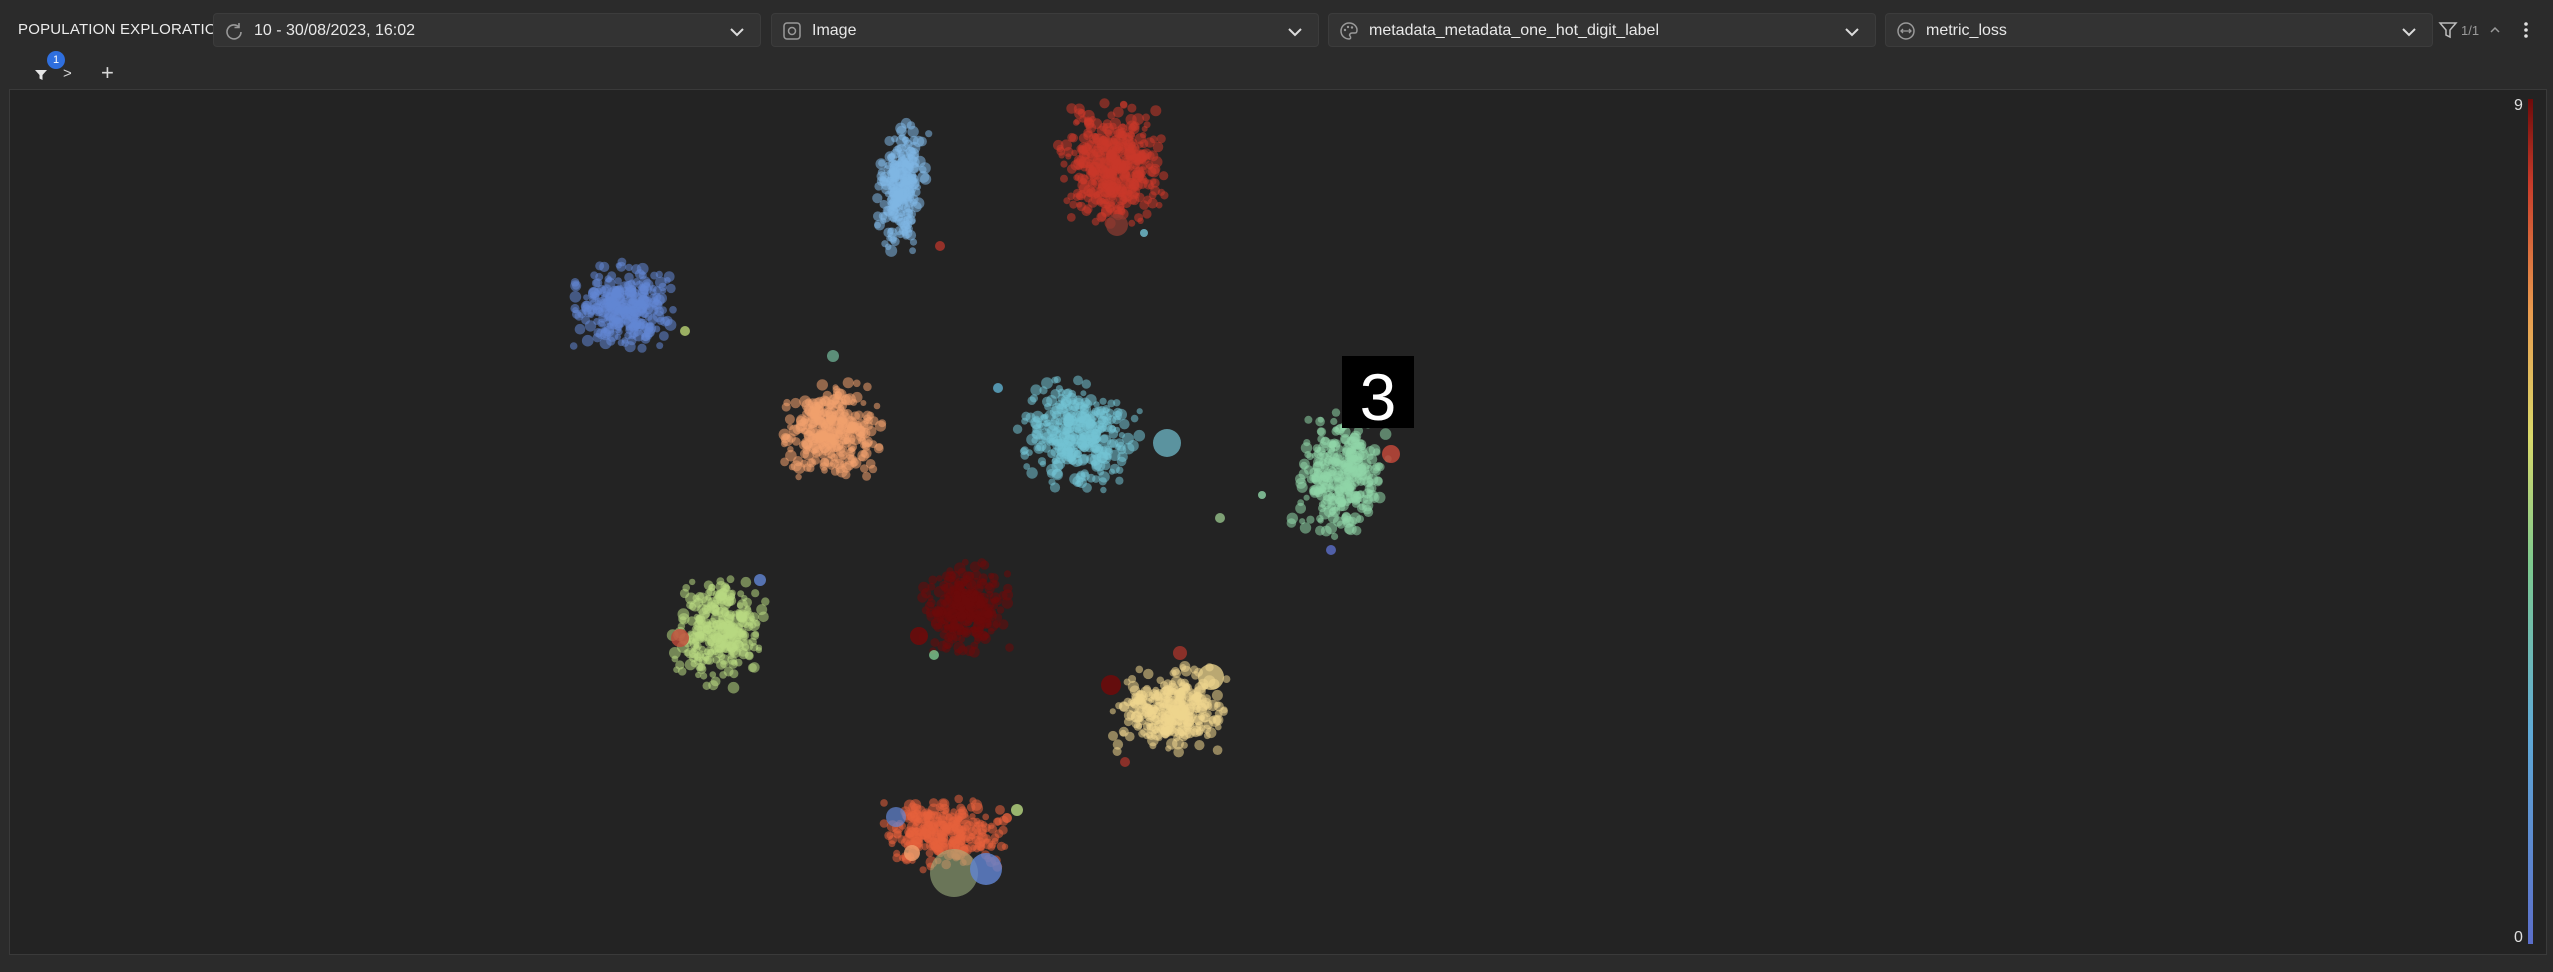 The height and width of the screenshot is (972, 2553). I want to click on filter-bar: 1 > +, so click(1276, 69).